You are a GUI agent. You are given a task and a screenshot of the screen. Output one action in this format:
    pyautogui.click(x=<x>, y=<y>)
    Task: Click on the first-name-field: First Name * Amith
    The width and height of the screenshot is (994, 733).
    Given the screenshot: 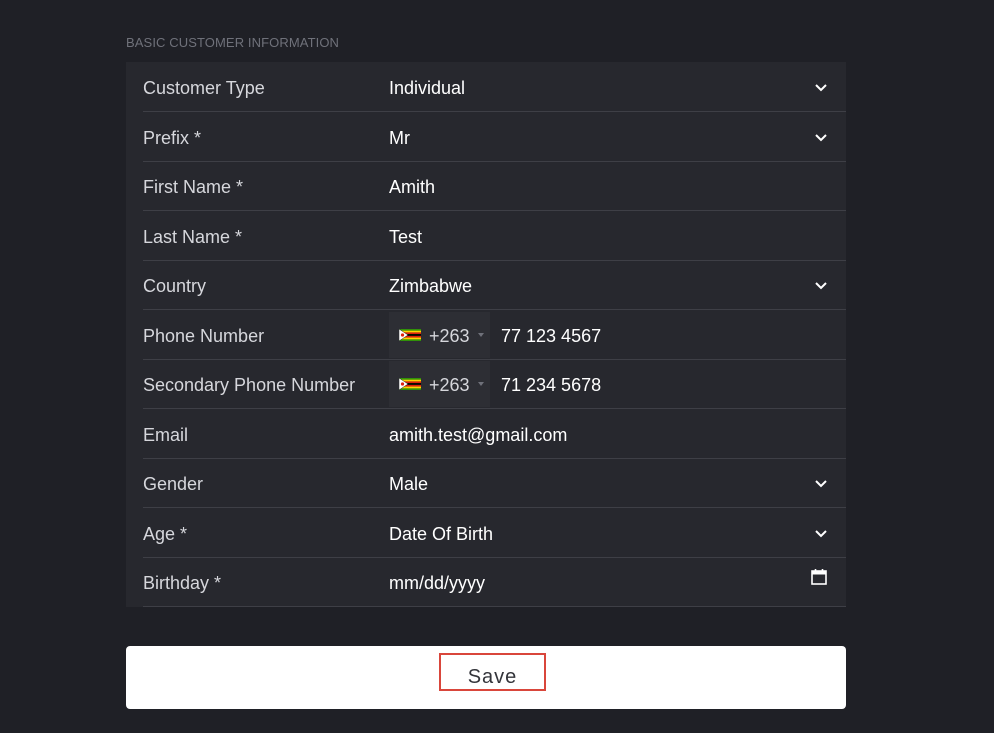 What is the action you would take?
    pyautogui.click(x=494, y=186)
    